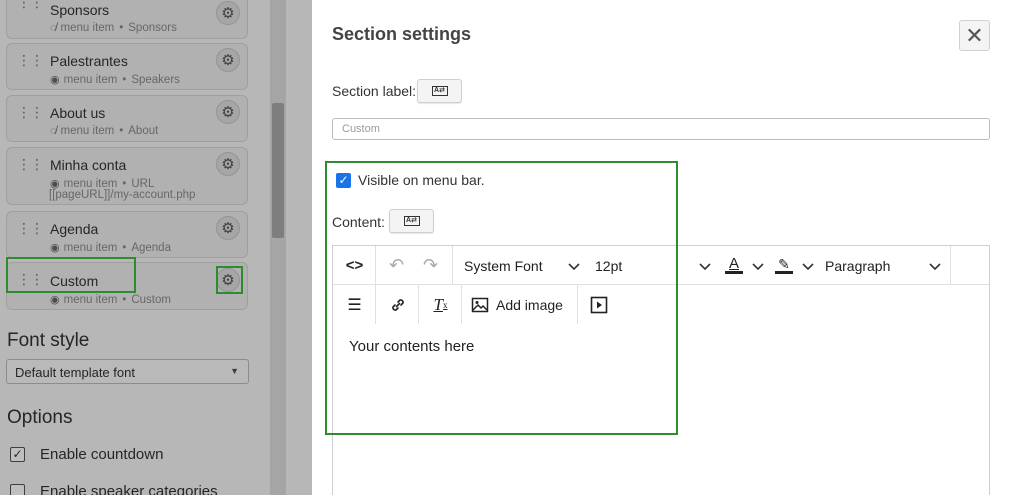 The width and height of the screenshot is (1011, 495). What do you see at coordinates (402, 34) in the screenshot?
I see `modal-title: Section settings` at bounding box center [402, 34].